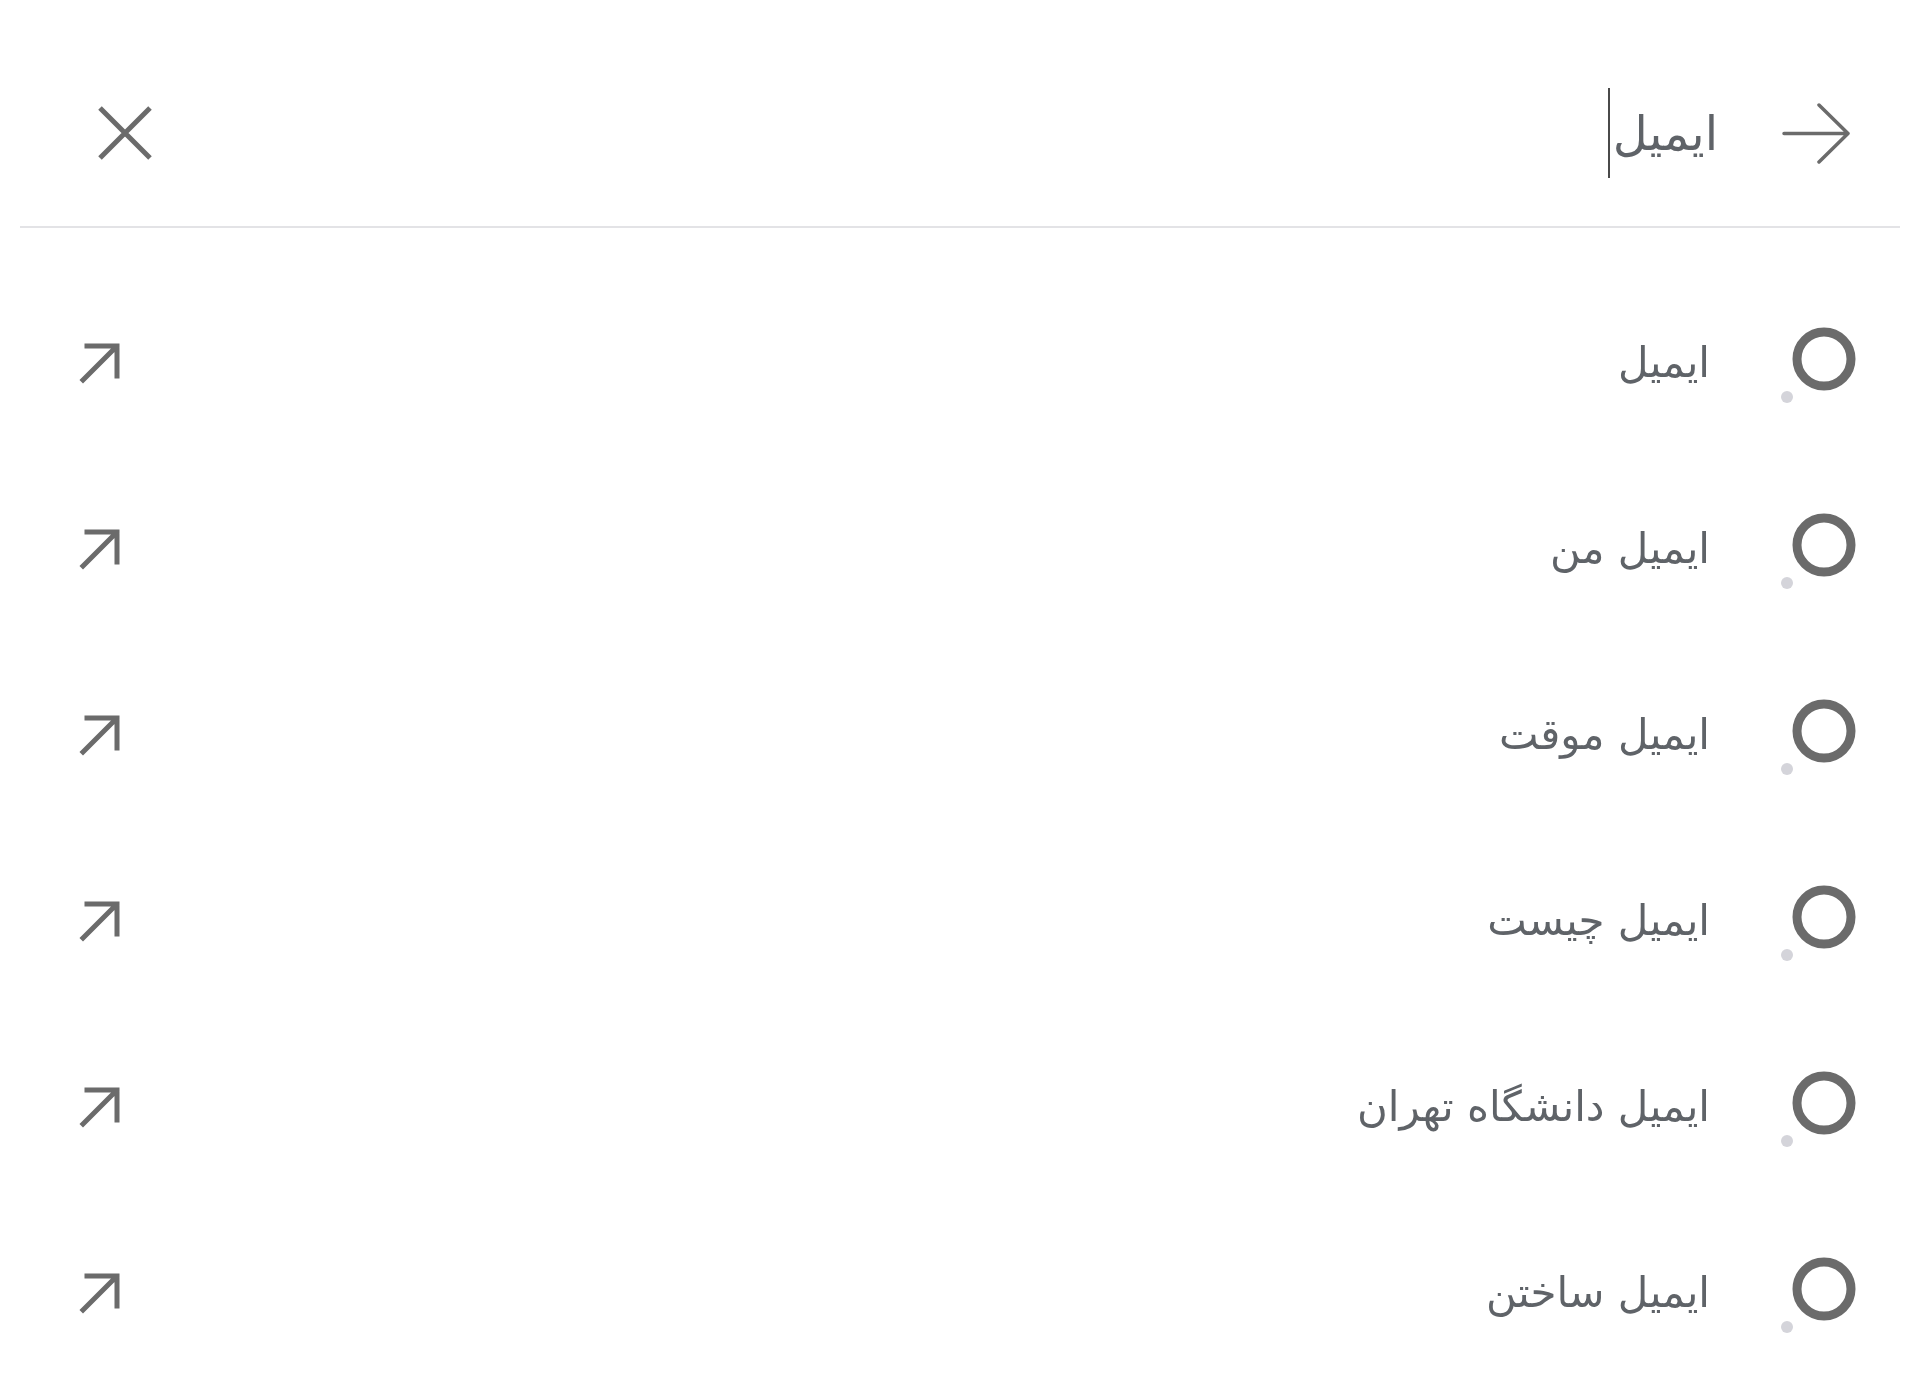 The height and width of the screenshot is (1378, 1920). Describe the element at coordinates (1598, 921) in the screenshot. I see `suggestion-text: ایمیل چیست` at that location.